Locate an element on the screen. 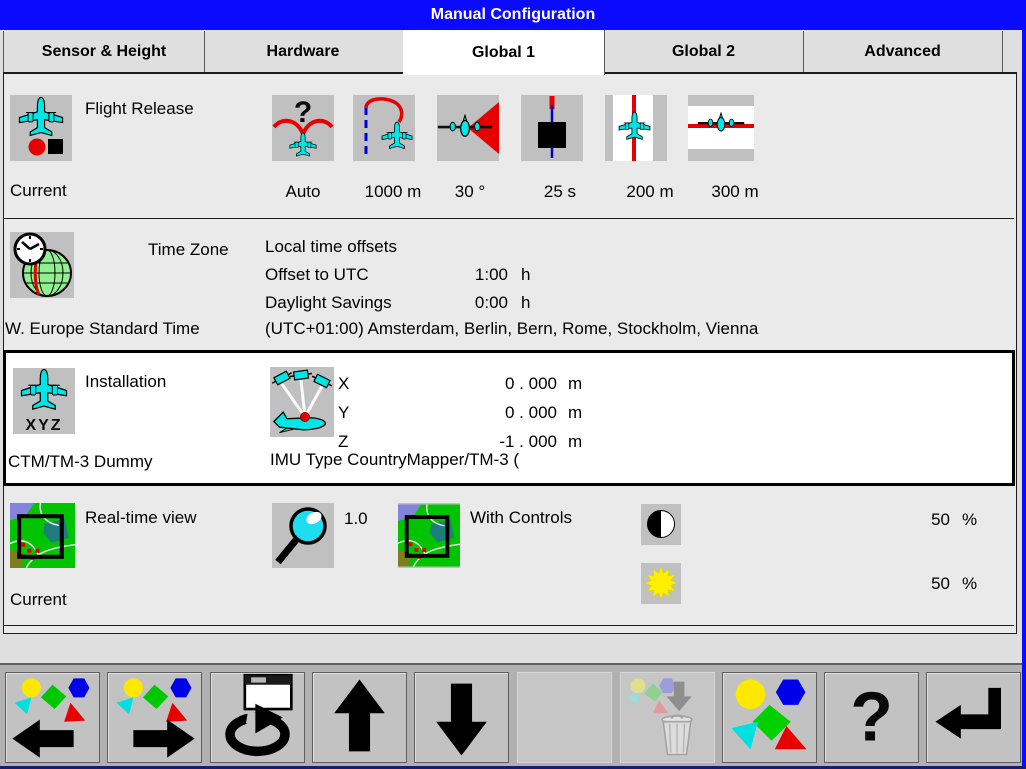 This screenshot has width=1026, height=769. installation-status: CTM/TM-3 Dummy is located at coordinates (80, 461).